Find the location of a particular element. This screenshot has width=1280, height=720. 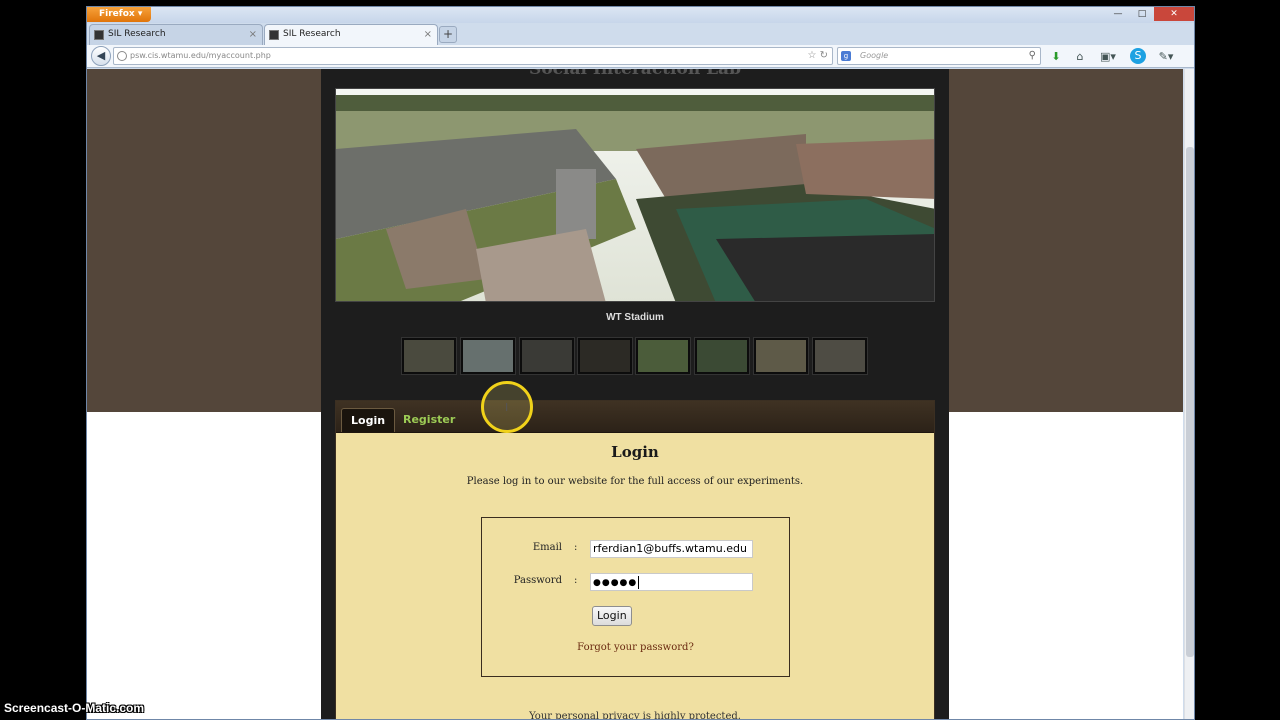

search-placeholder: Google is located at coordinates (874, 55).